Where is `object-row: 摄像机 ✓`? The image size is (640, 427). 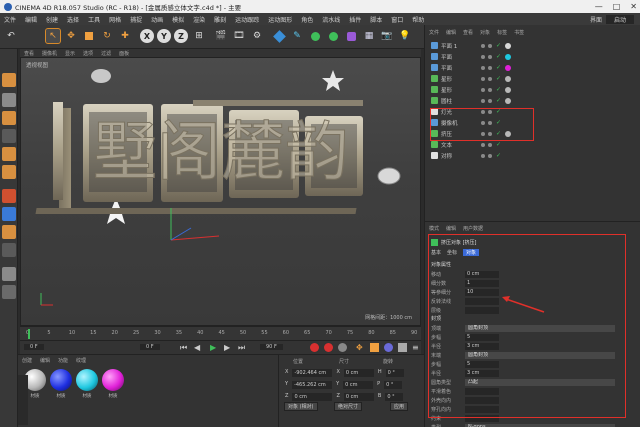
object-row: 摄像机 ✓ is located at coordinates (531, 122).